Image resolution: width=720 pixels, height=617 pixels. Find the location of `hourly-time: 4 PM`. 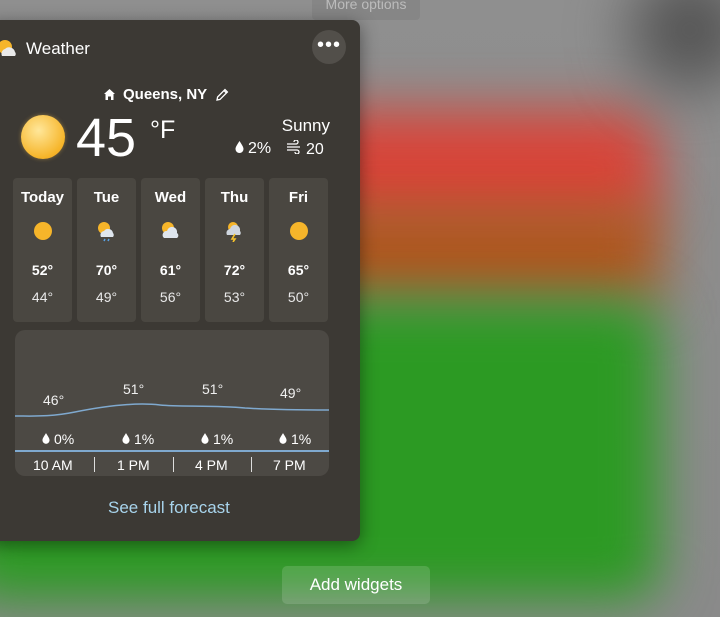

hourly-time: 4 PM is located at coordinates (211, 465).